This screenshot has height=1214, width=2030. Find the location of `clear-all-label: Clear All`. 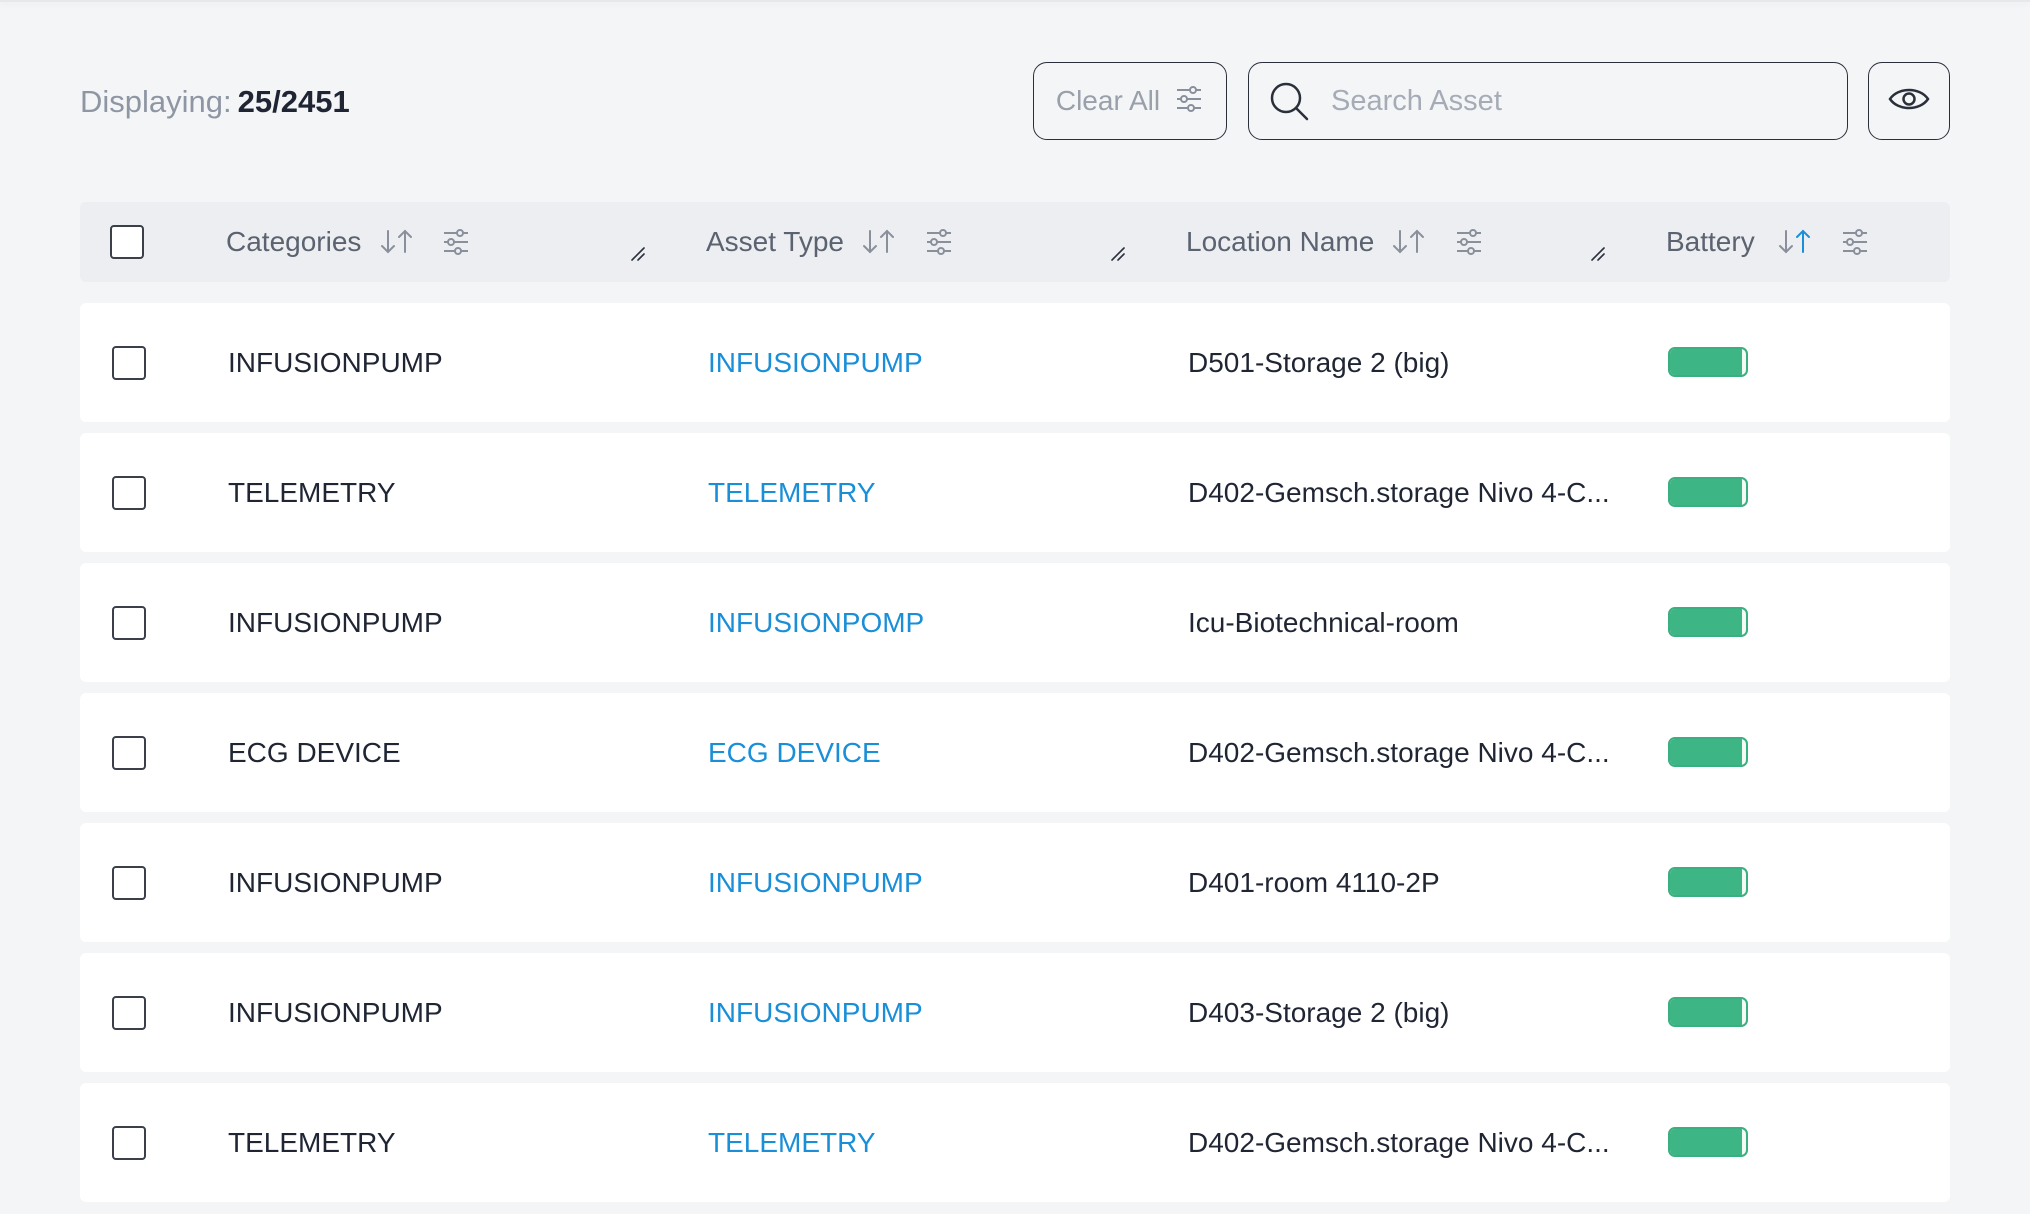

clear-all-label: Clear All is located at coordinates (1108, 100).